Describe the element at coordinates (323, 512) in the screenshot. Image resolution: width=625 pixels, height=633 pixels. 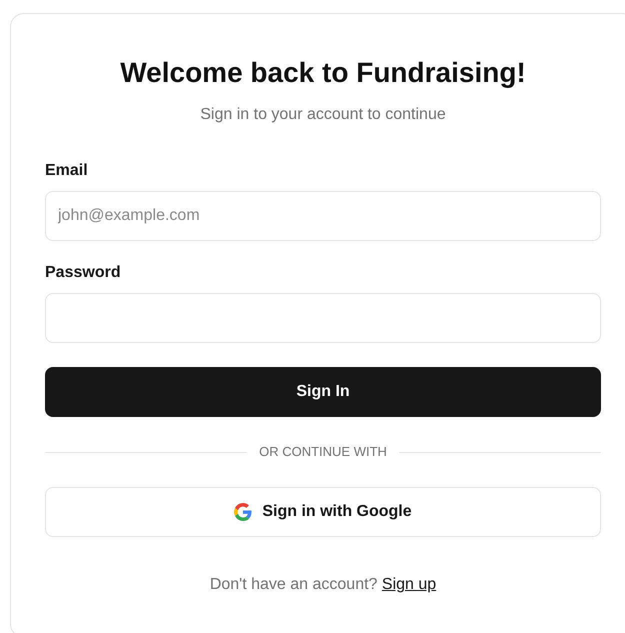
I see `google-sign-in-button: Sign in with Google` at that location.